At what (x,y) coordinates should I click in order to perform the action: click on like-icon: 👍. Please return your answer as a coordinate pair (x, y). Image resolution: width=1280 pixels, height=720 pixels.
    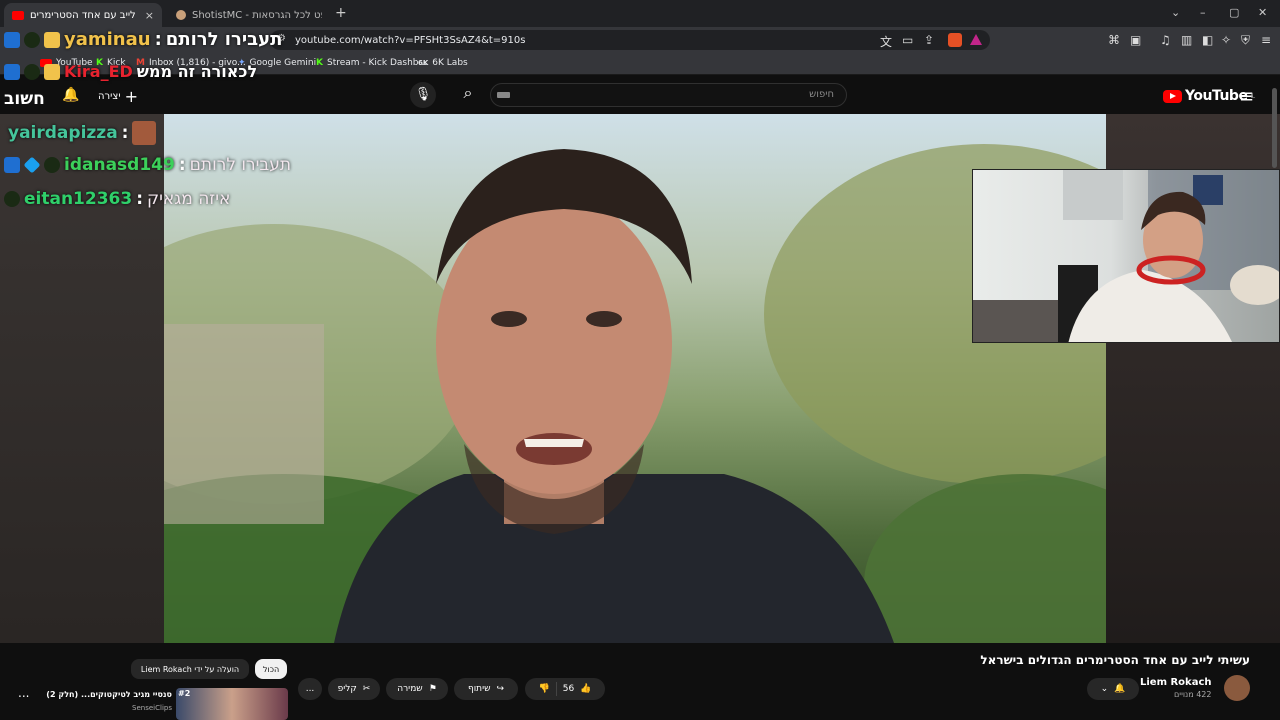
    Looking at the image, I should click on (585, 689).